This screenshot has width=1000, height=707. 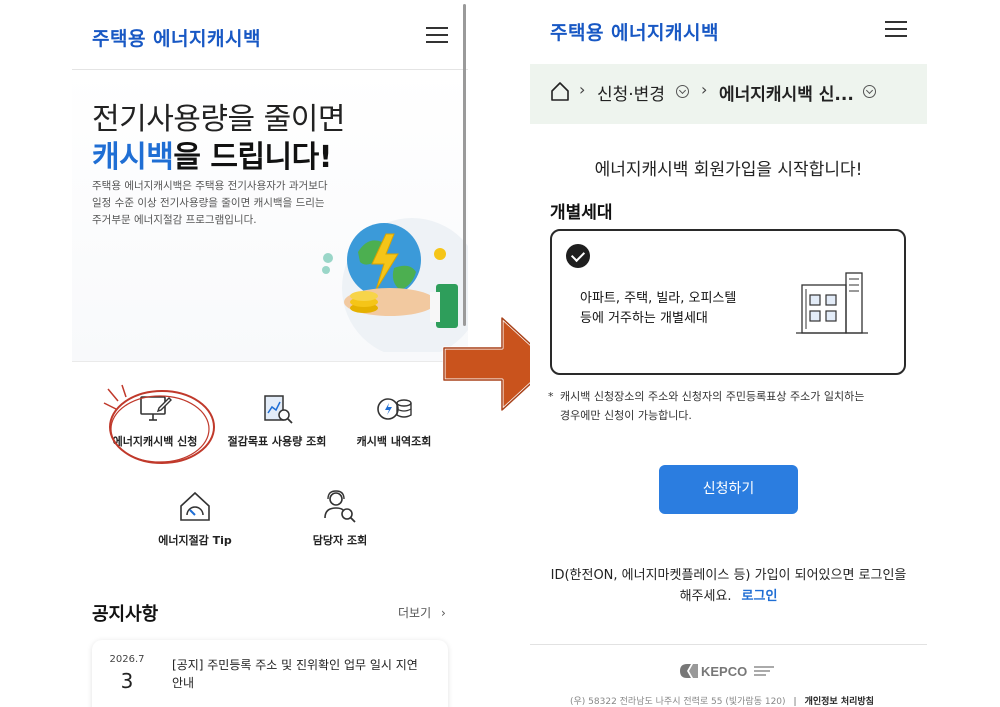 I want to click on option-line: 아파트, 주택, 빌라, 오피스텔, so click(x=658, y=298).